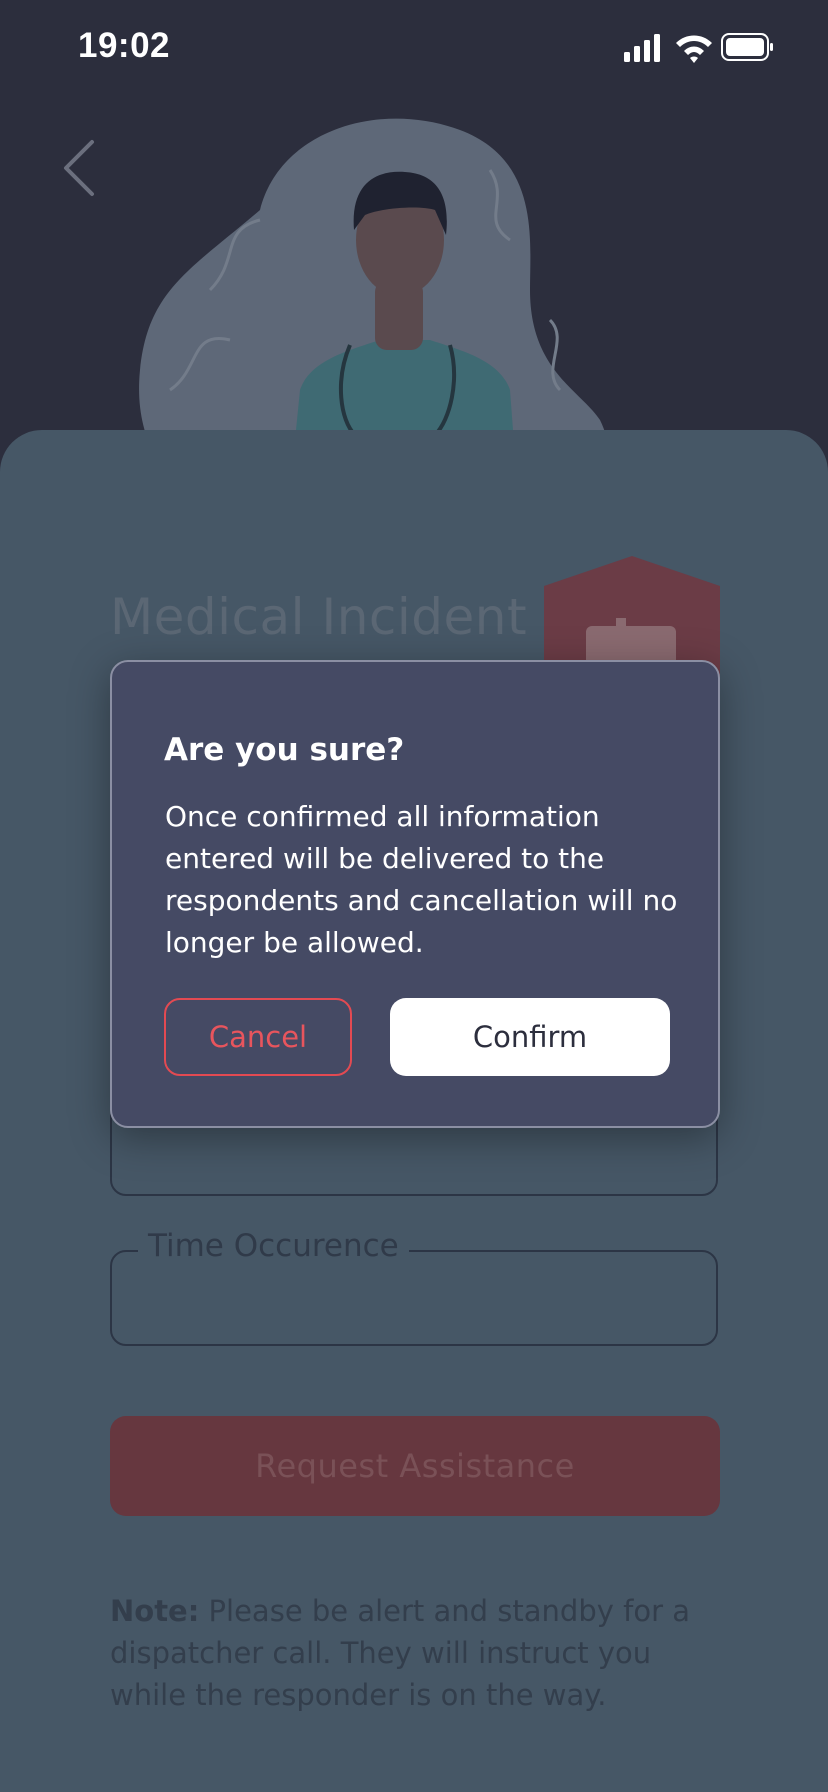 This screenshot has width=828, height=1792. I want to click on confirm-button: Confirm, so click(530, 1037).